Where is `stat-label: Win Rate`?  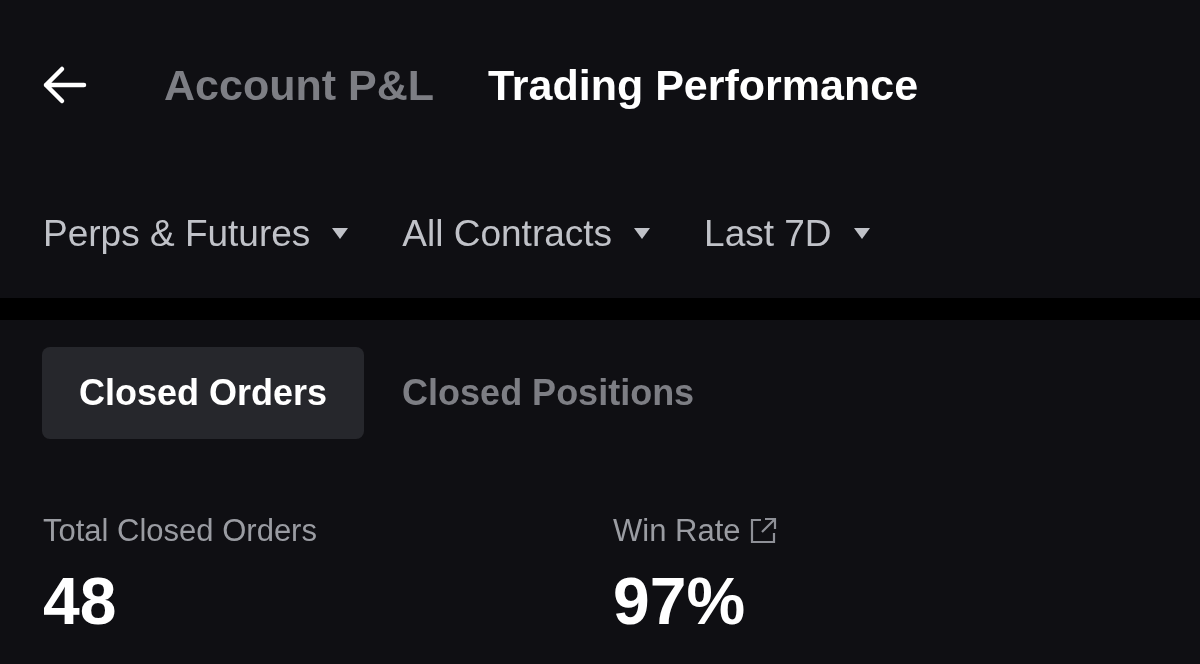 stat-label: Win Rate is located at coordinates (677, 531).